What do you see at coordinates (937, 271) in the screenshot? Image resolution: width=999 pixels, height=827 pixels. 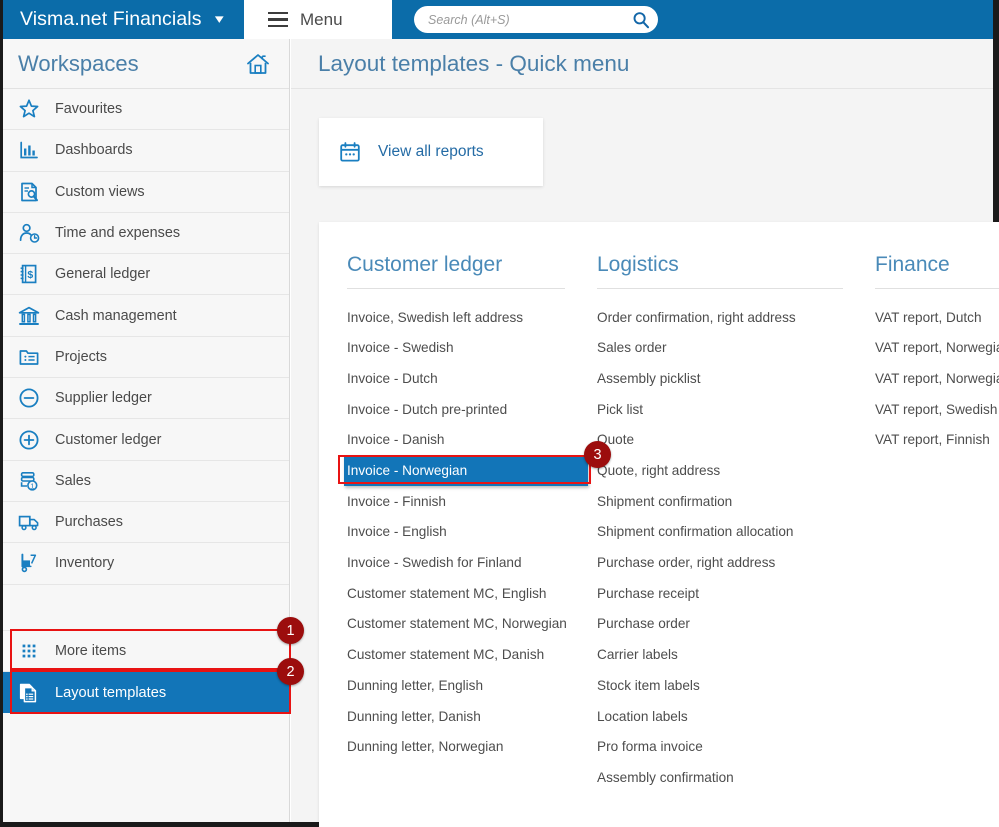 I see `column-title: Finance` at bounding box center [937, 271].